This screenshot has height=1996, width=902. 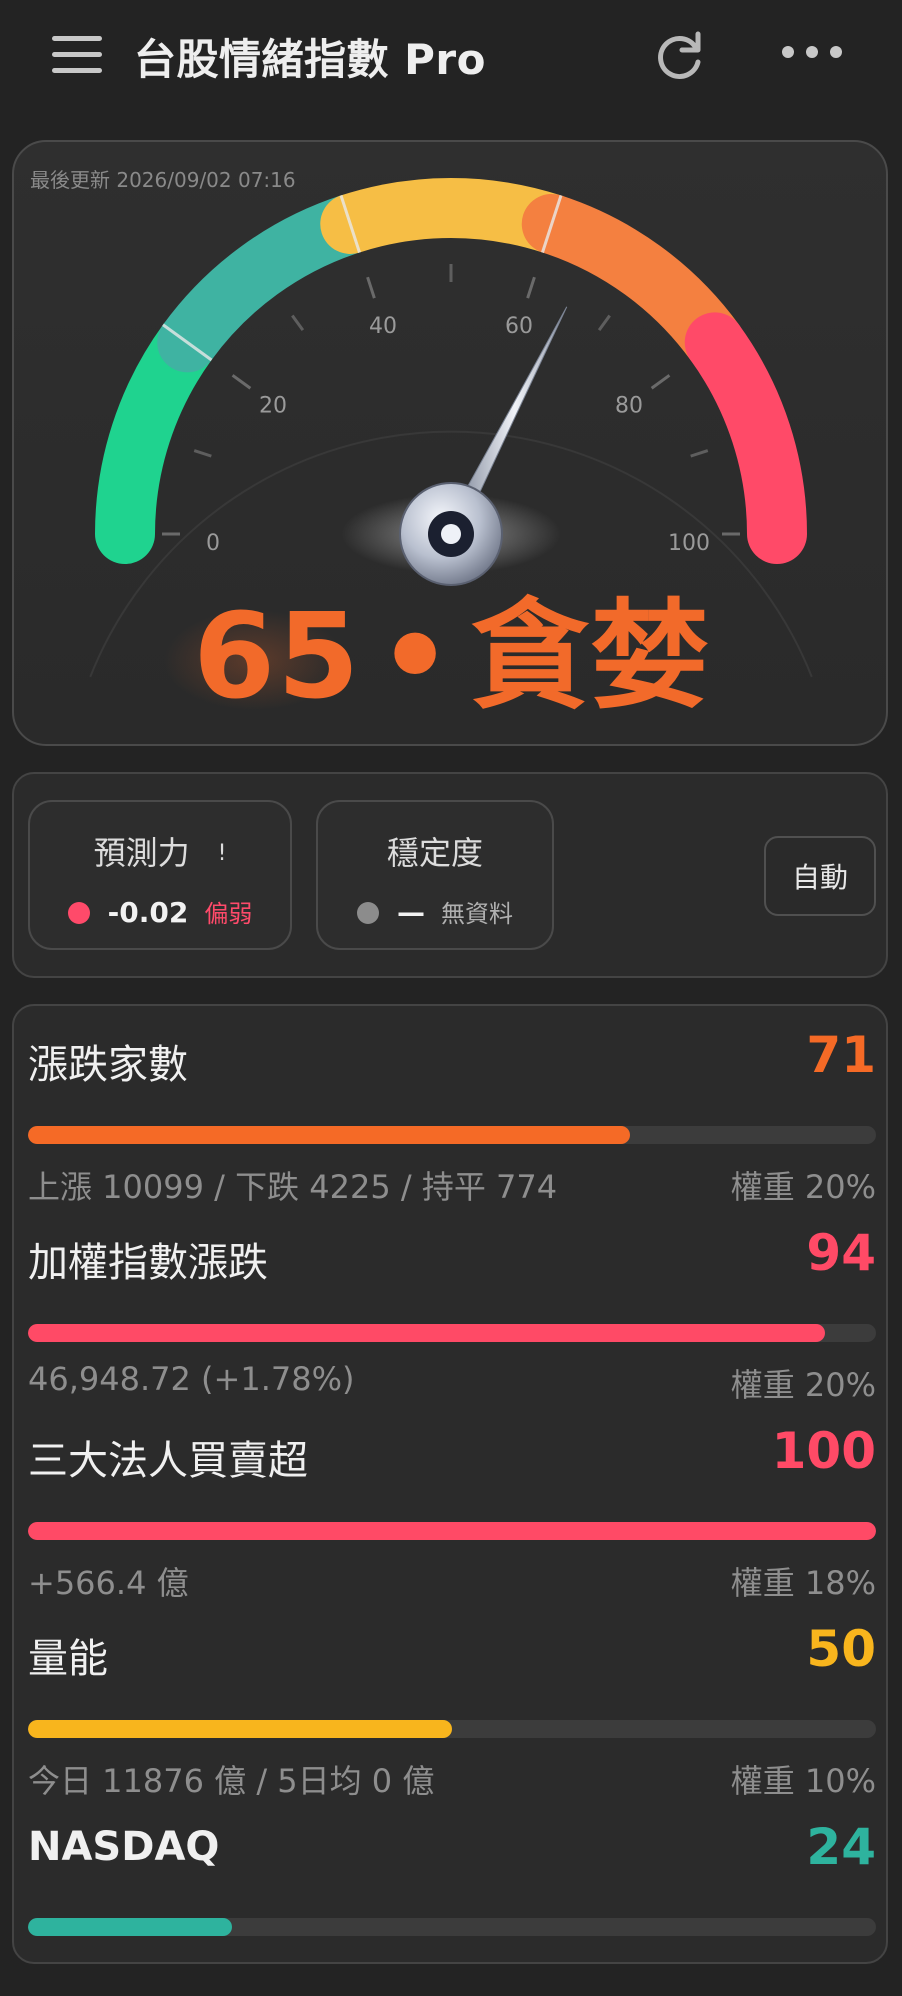 What do you see at coordinates (293, 1187) in the screenshot?
I see `metric-detail: 上漲 10099 / 下跌 4225 / 持平 774` at bounding box center [293, 1187].